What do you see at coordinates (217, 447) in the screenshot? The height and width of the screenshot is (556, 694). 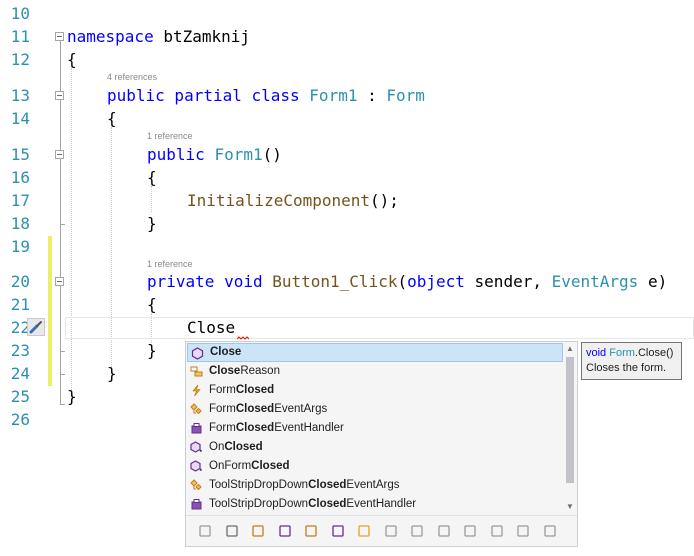 I see `completion-item-prefix: On` at bounding box center [217, 447].